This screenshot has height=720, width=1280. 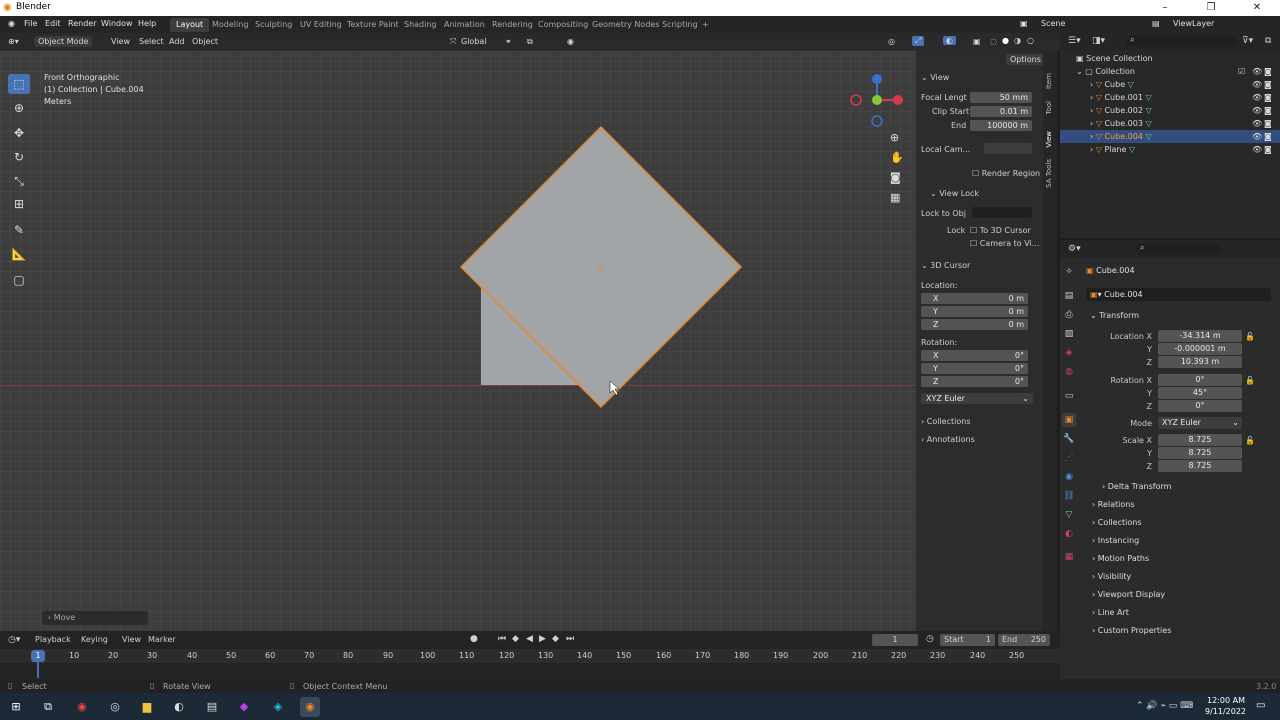 I want to click on windows-start-icon: ⊞, so click(x=16, y=707).